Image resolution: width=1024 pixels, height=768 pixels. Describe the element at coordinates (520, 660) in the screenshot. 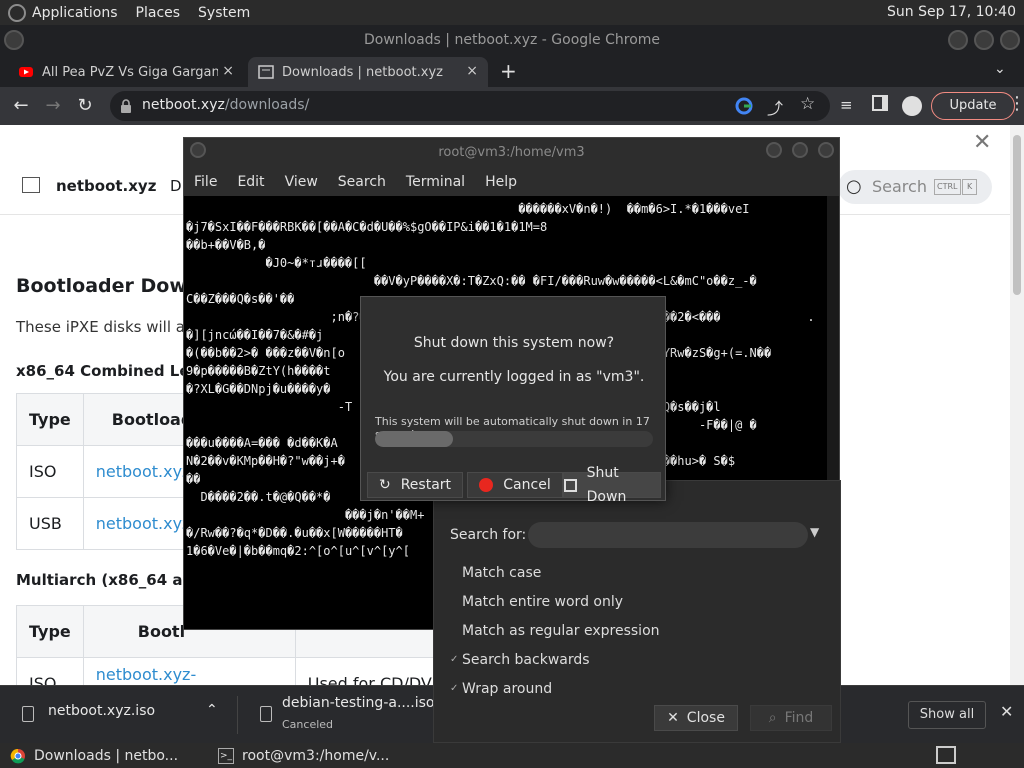

I see `search-option-checkbox: ✓ Search backwards` at that location.